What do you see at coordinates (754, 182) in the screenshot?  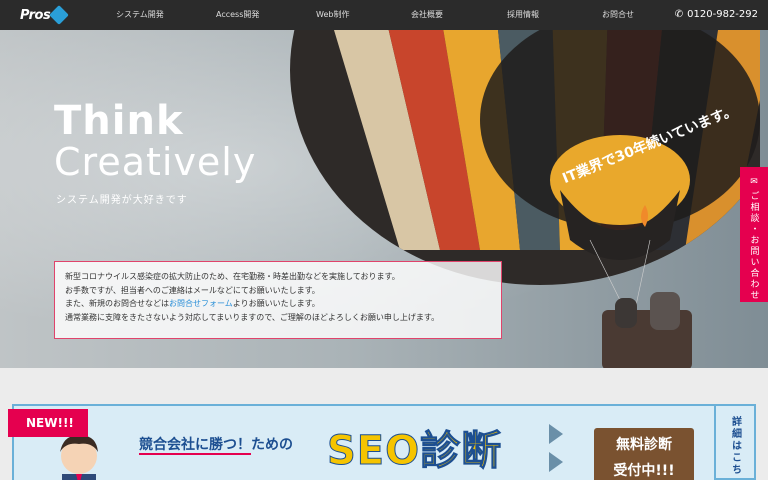 I see `mail-icon: ✉` at bounding box center [754, 182].